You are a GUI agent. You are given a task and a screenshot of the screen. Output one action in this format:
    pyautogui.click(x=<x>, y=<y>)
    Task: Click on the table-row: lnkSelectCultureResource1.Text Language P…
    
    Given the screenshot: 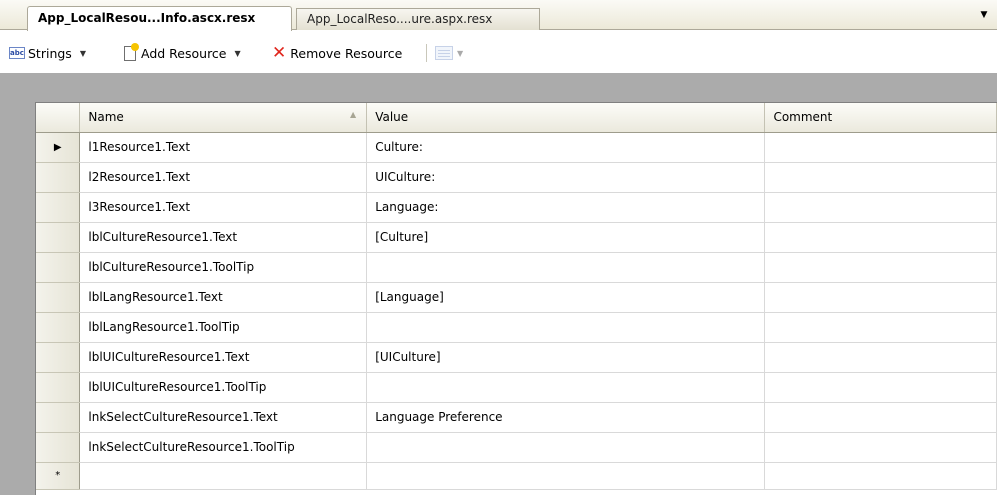 What is the action you would take?
    pyautogui.click(x=516, y=417)
    